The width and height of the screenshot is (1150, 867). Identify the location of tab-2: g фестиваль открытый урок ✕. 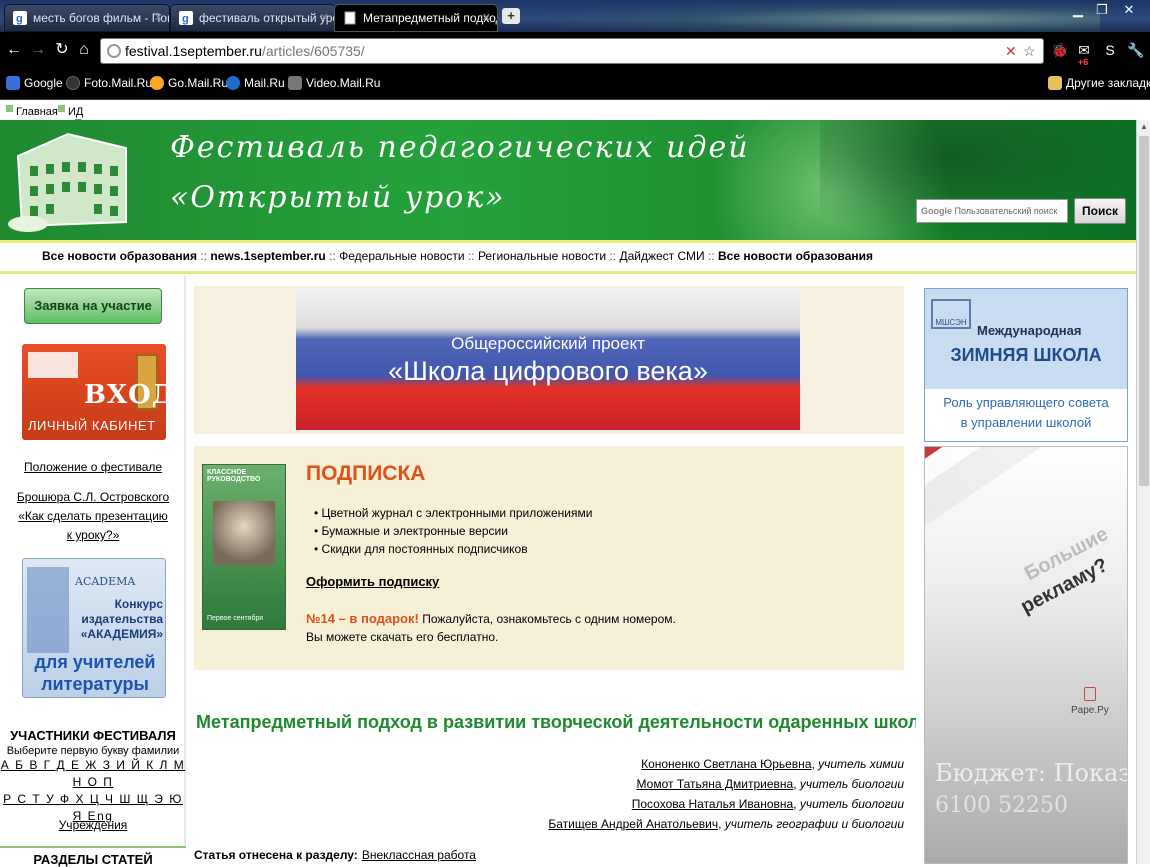
(253, 18).